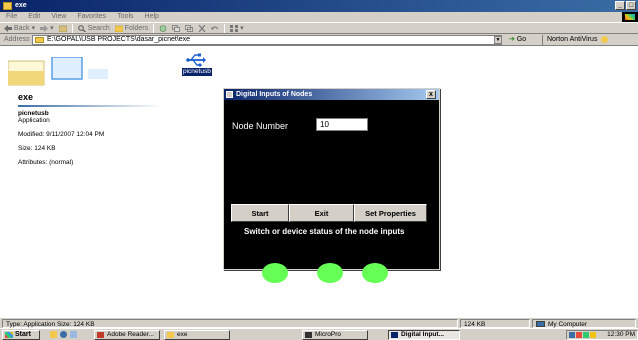 This screenshot has height=340, width=638. I want to click on views-button: ▾, so click(237, 28).